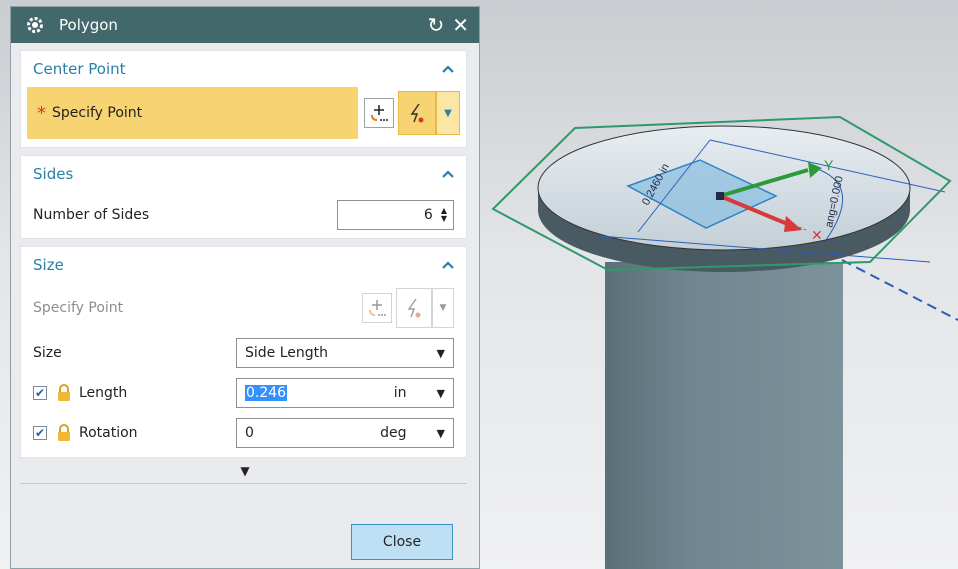 Image resolution: width=958 pixels, height=569 pixels. Describe the element at coordinates (243, 69) in the screenshot. I see `center-point-header: Center Point` at that location.